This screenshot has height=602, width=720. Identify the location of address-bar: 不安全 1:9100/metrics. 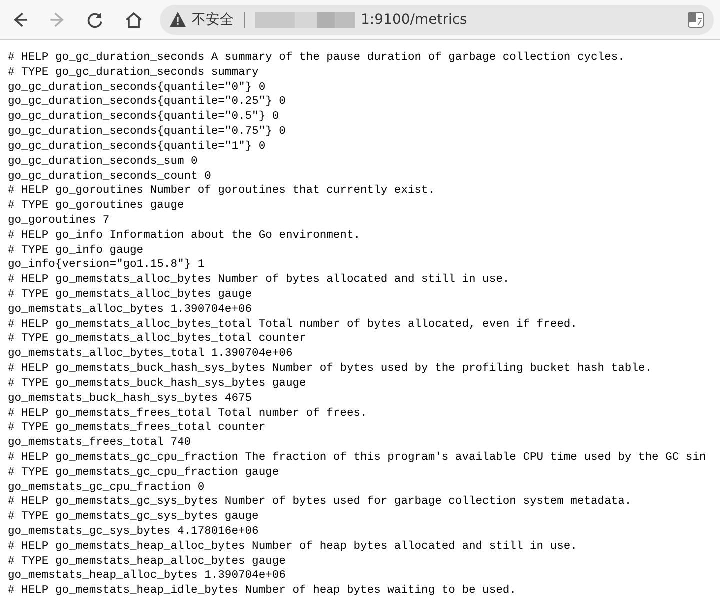
(437, 19).